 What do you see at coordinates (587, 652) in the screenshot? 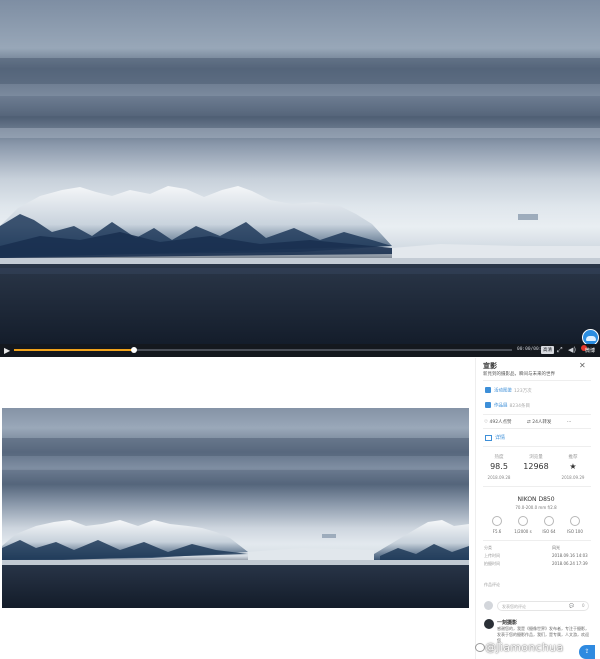
I see `share-floating-button: ⇪` at bounding box center [587, 652].